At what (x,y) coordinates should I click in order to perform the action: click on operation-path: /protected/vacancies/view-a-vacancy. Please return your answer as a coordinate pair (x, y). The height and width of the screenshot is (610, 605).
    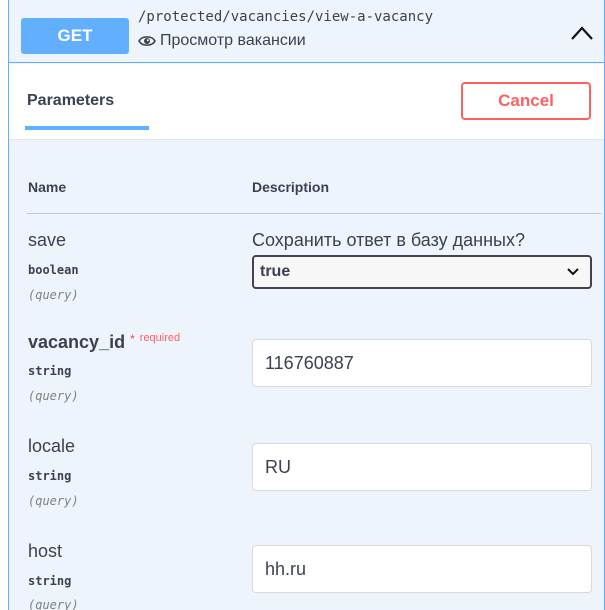
    Looking at the image, I should click on (286, 17).